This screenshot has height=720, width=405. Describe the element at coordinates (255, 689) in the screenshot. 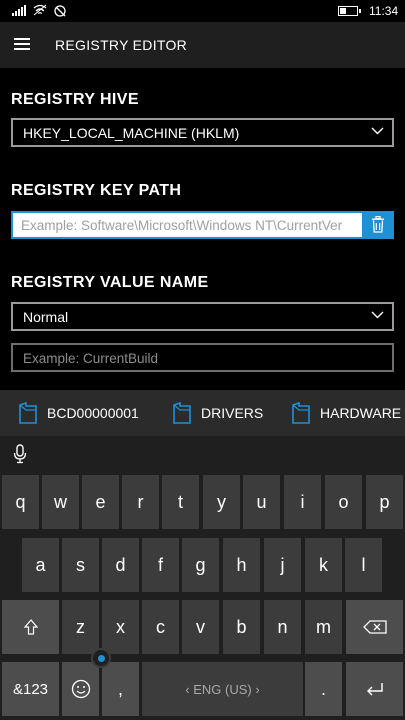

I see `chevron-right-icon: ›` at that location.